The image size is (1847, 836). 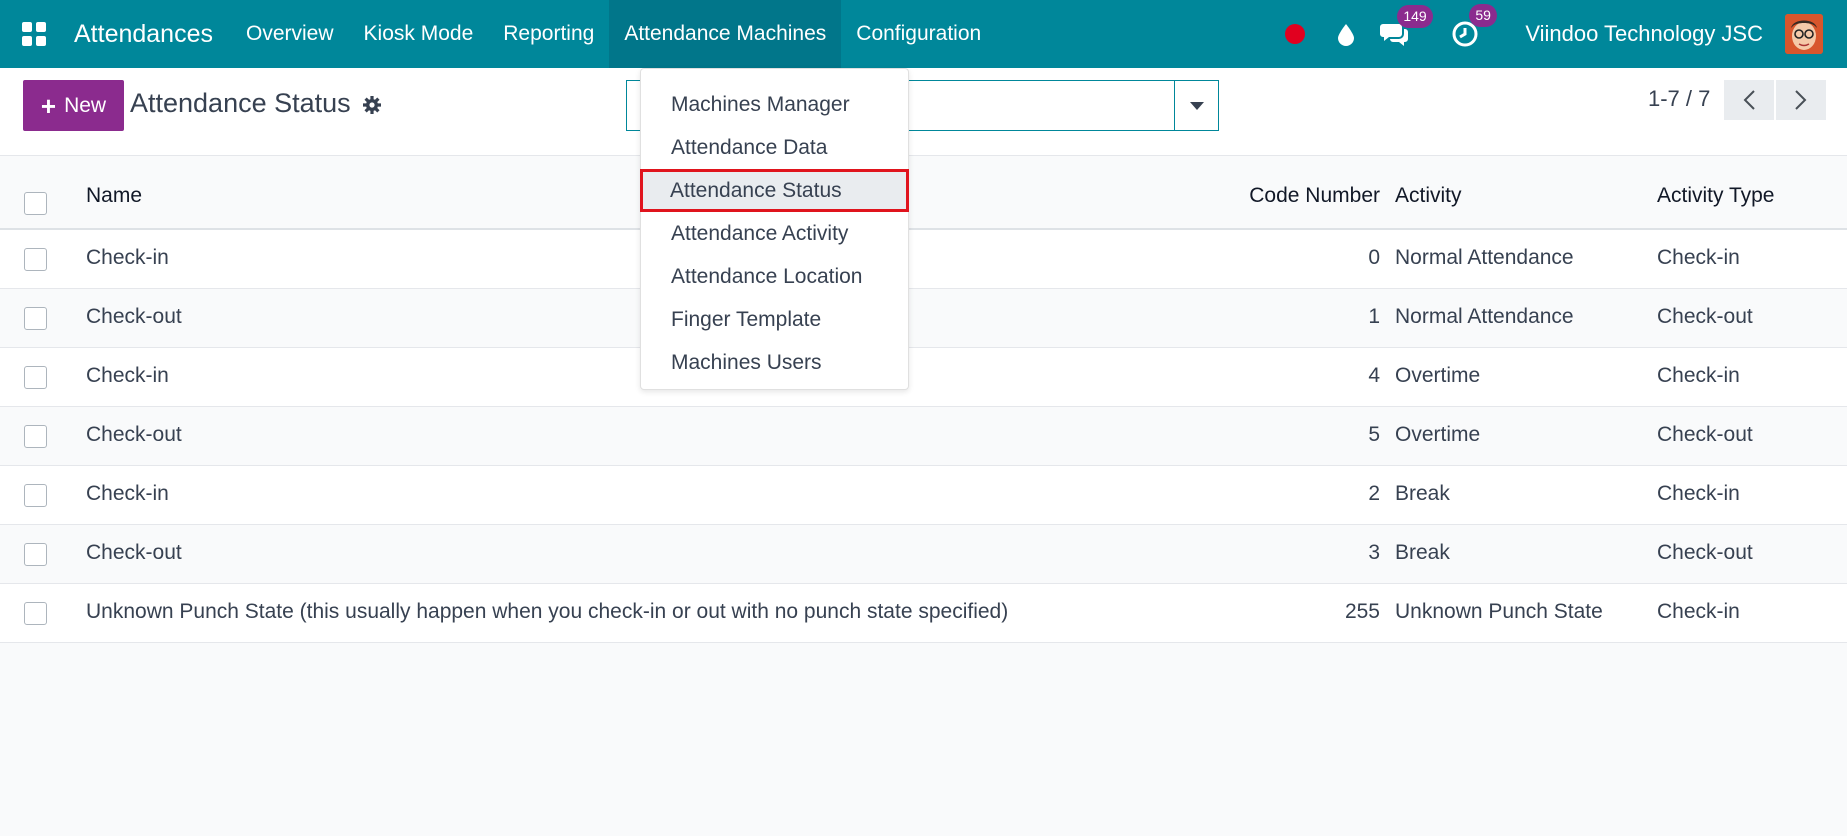 I want to click on cell-code-number: 1, so click(x=1374, y=316).